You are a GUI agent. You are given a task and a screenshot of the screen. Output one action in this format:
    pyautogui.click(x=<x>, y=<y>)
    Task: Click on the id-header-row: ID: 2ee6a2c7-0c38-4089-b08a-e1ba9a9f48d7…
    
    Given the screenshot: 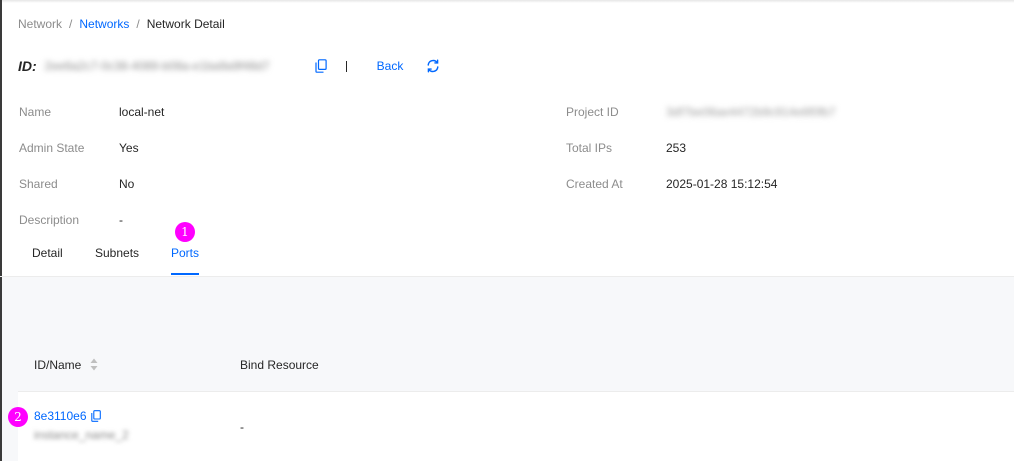 What is the action you would take?
    pyautogui.click(x=229, y=66)
    